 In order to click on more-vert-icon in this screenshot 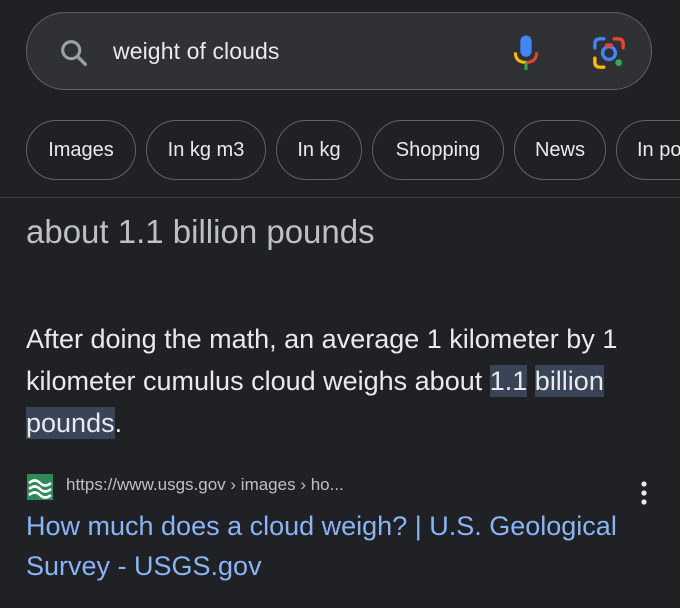, I will do `click(644, 493)`.